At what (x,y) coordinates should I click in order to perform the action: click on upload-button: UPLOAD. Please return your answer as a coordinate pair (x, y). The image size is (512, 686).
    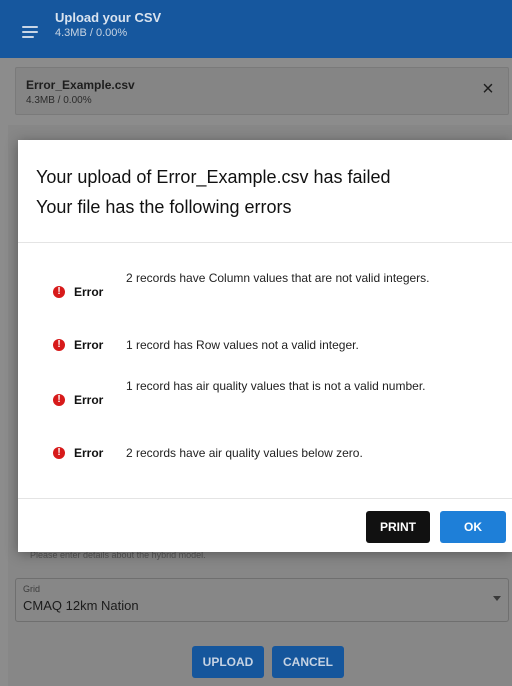
    Looking at the image, I should click on (228, 662).